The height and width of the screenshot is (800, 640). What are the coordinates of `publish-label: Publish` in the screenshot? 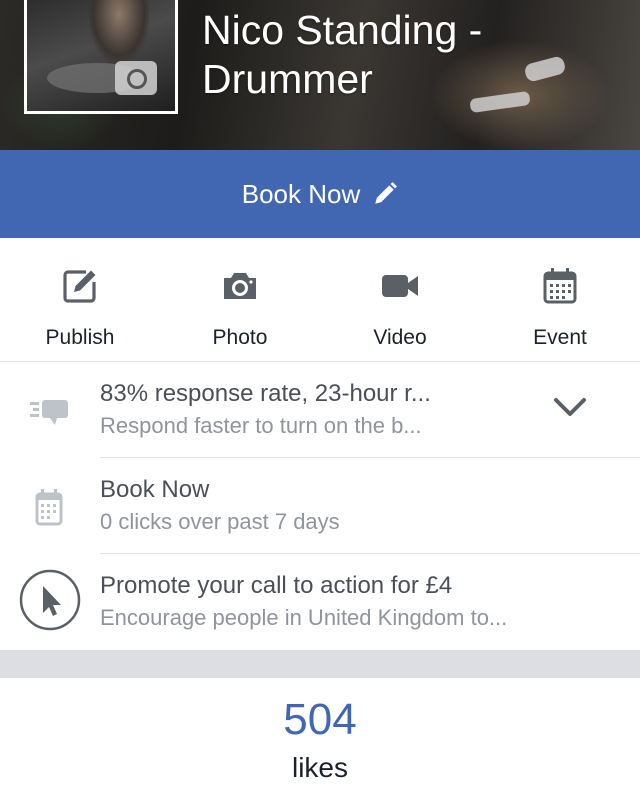 It's located at (80, 337).